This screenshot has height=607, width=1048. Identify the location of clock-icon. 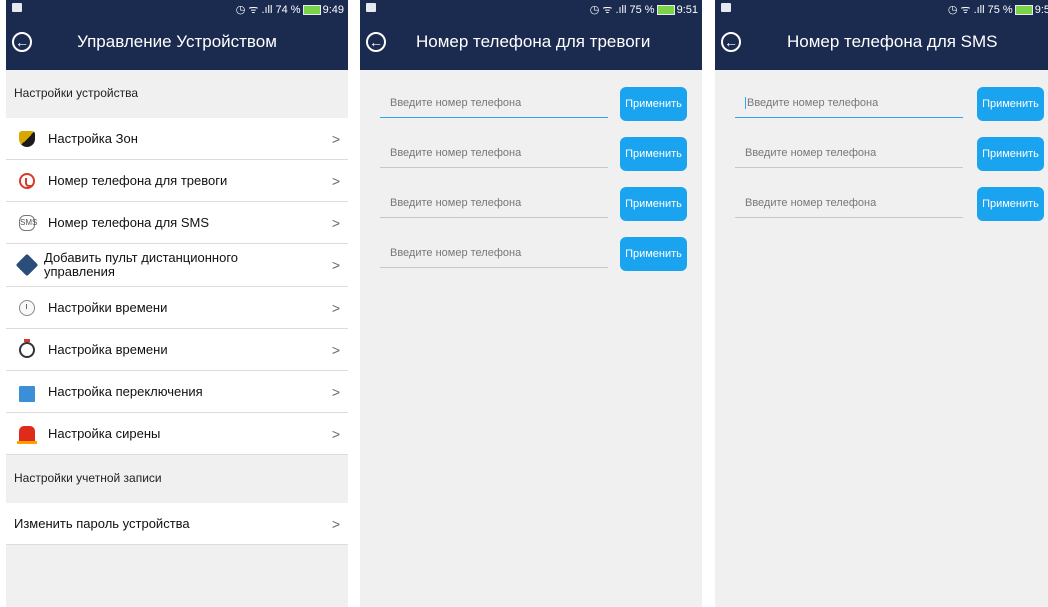
(27, 307).